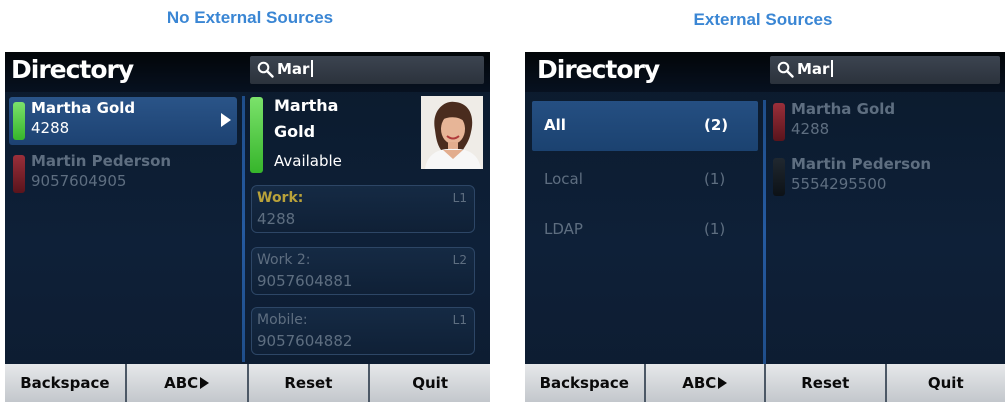  What do you see at coordinates (779, 177) in the screenshot?
I see `offline-status-indicator` at bounding box center [779, 177].